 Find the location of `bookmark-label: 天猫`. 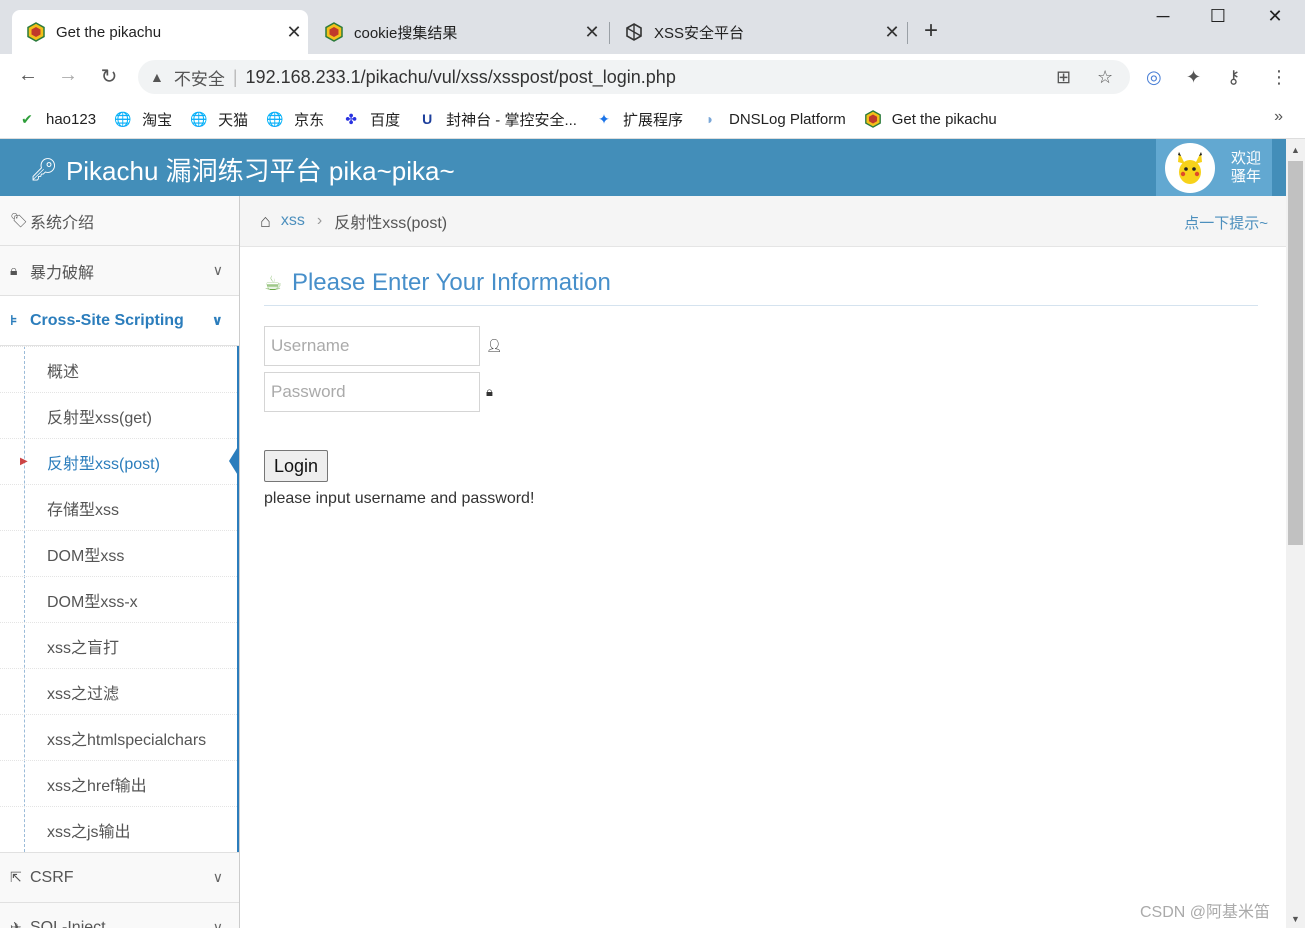

bookmark-label: 天猫 is located at coordinates (233, 120).